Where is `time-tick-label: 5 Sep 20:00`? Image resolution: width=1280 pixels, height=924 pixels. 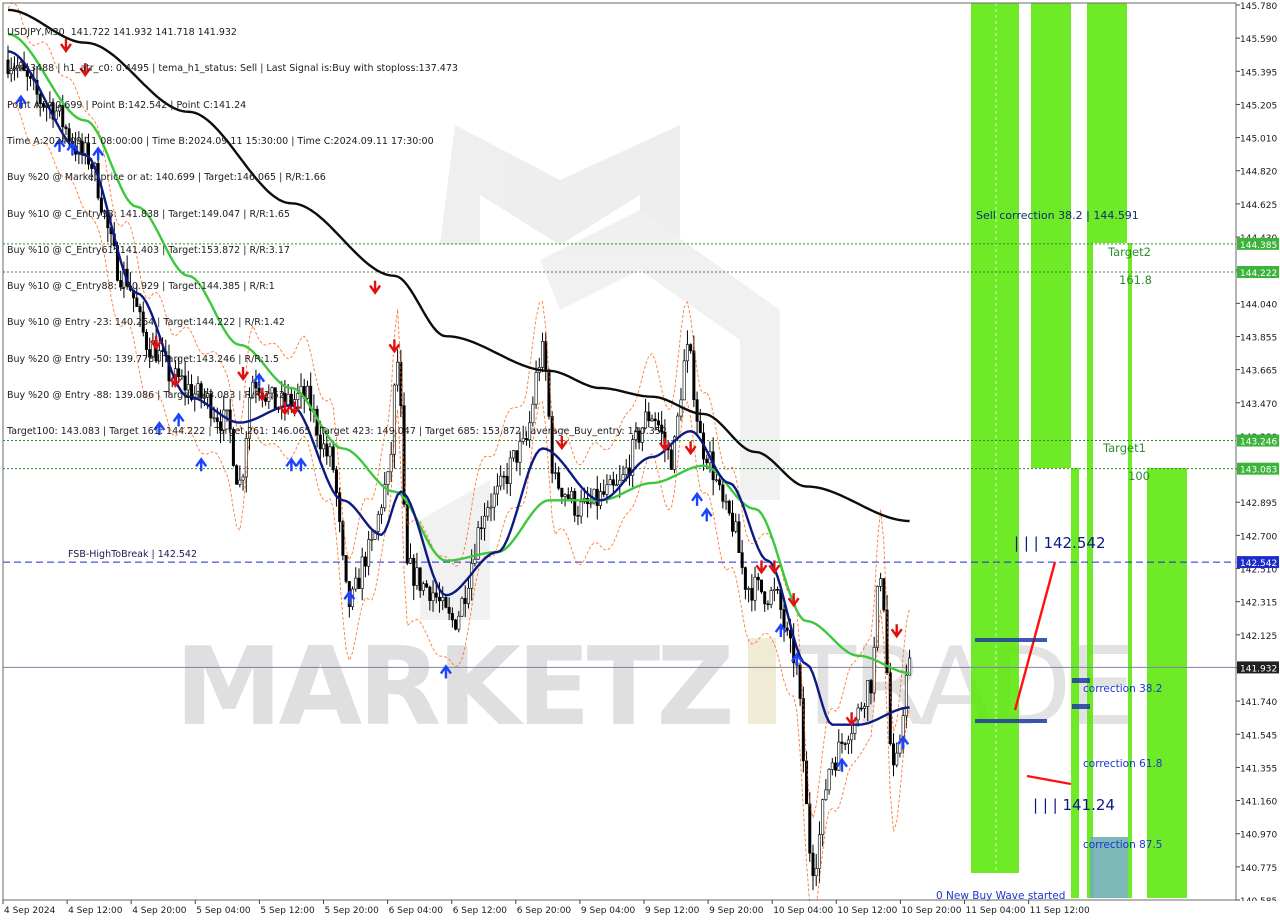
time-tick-label: 5 Sep 20:00 is located at coordinates (352, 911).